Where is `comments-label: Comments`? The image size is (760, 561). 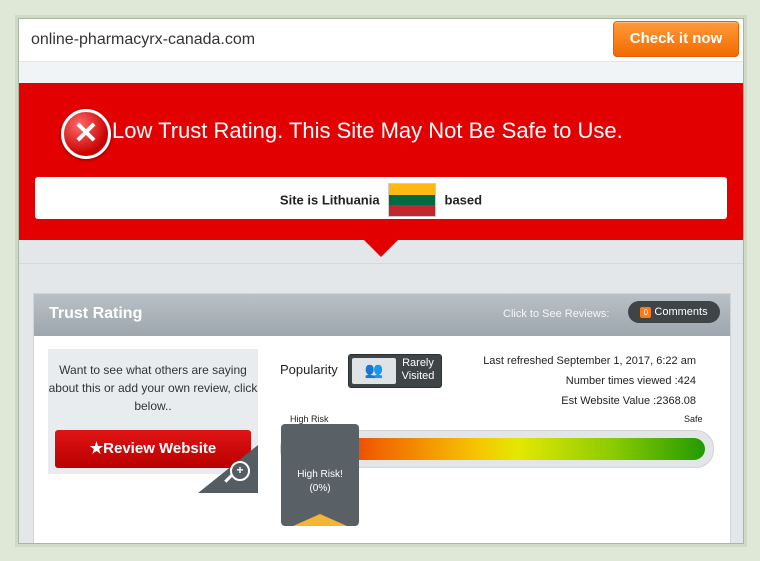
comments-label: Comments is located at coordinates (681, 312).